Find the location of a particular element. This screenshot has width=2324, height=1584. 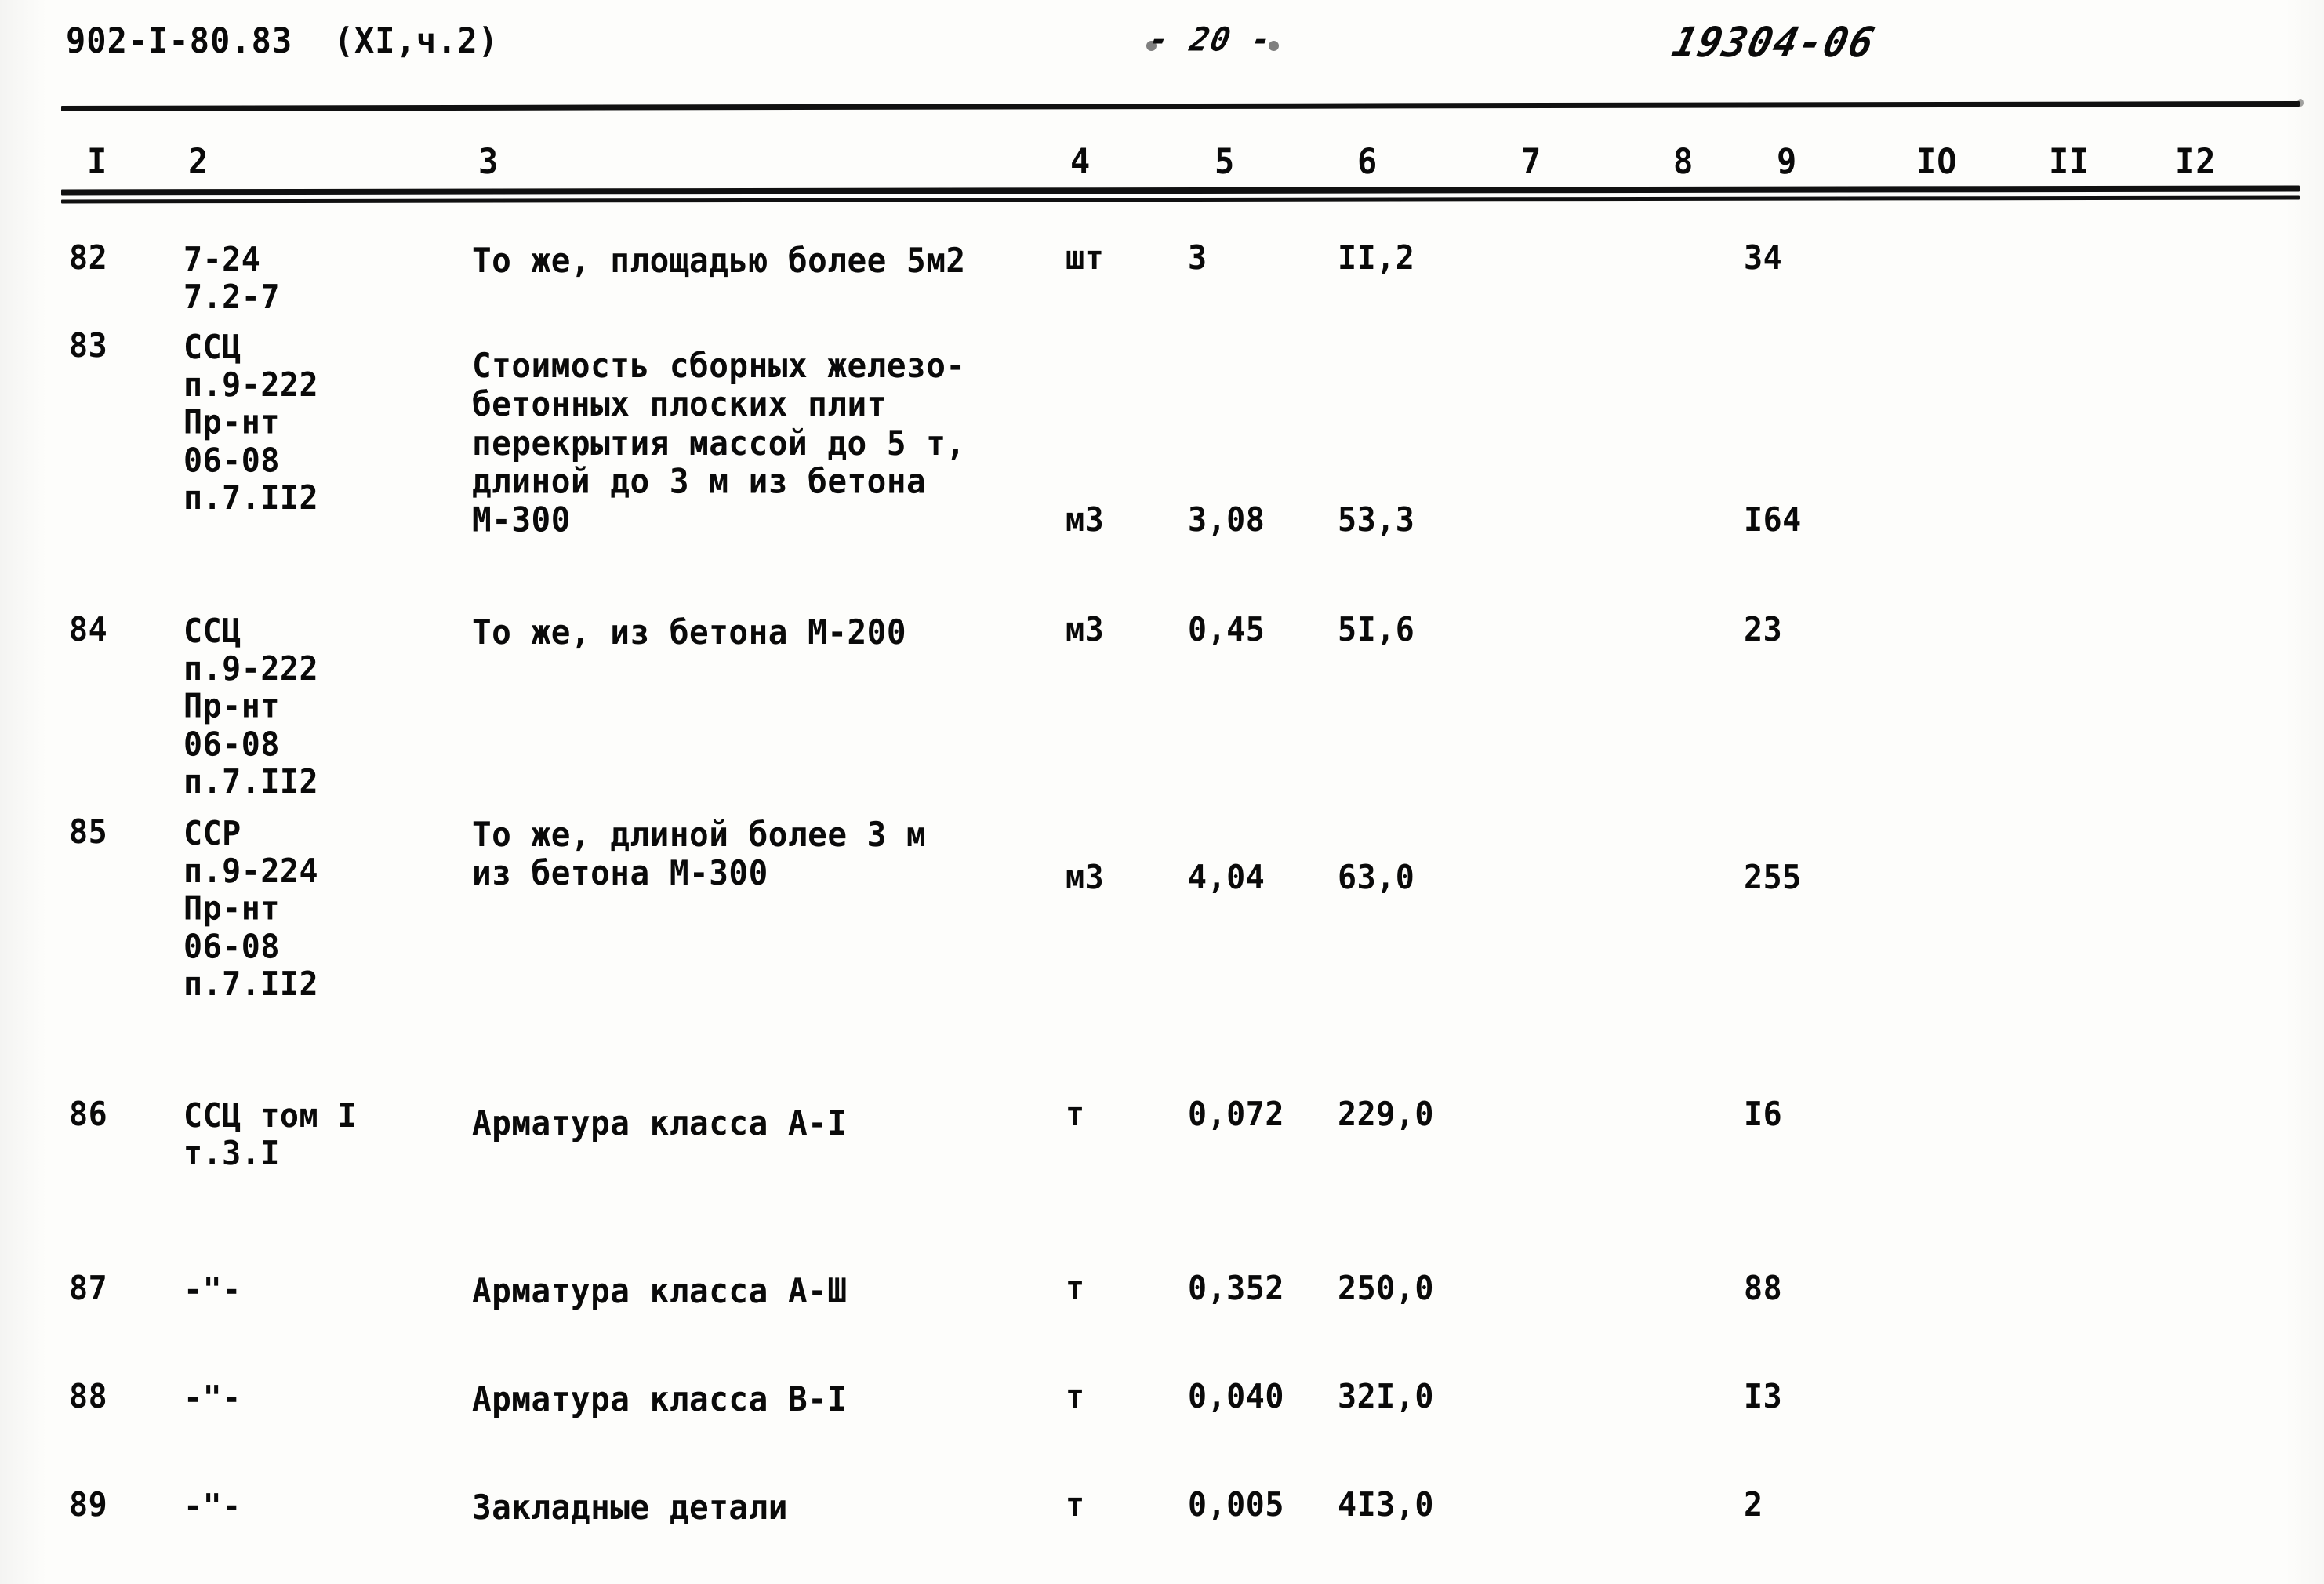

row-description-cell: То же, длиной более 3 м из бетона М-300 is located at coordinates (699, 853).